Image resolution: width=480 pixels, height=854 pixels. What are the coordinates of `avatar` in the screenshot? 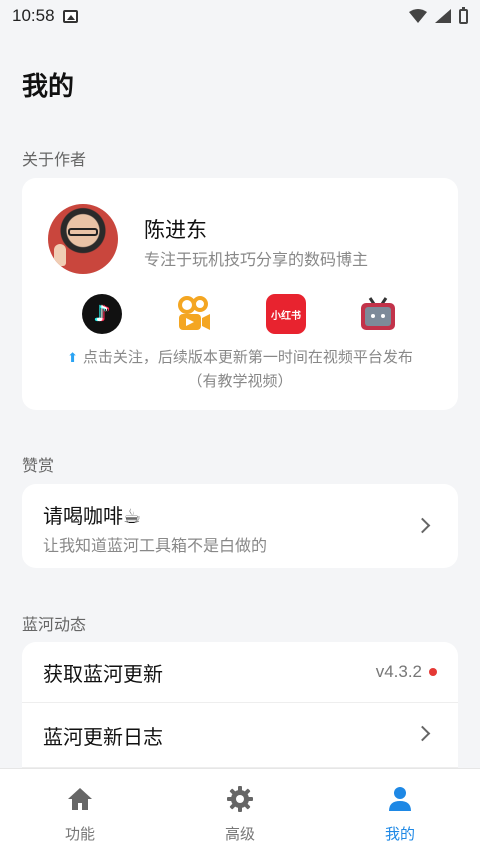 It's located at (83, 239).